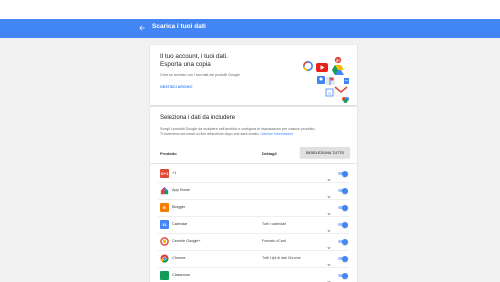 This screenshot has height=282, width=500. I want to click on product-setting: Tutti i tipi di dati Chrome, so click(281, 258).